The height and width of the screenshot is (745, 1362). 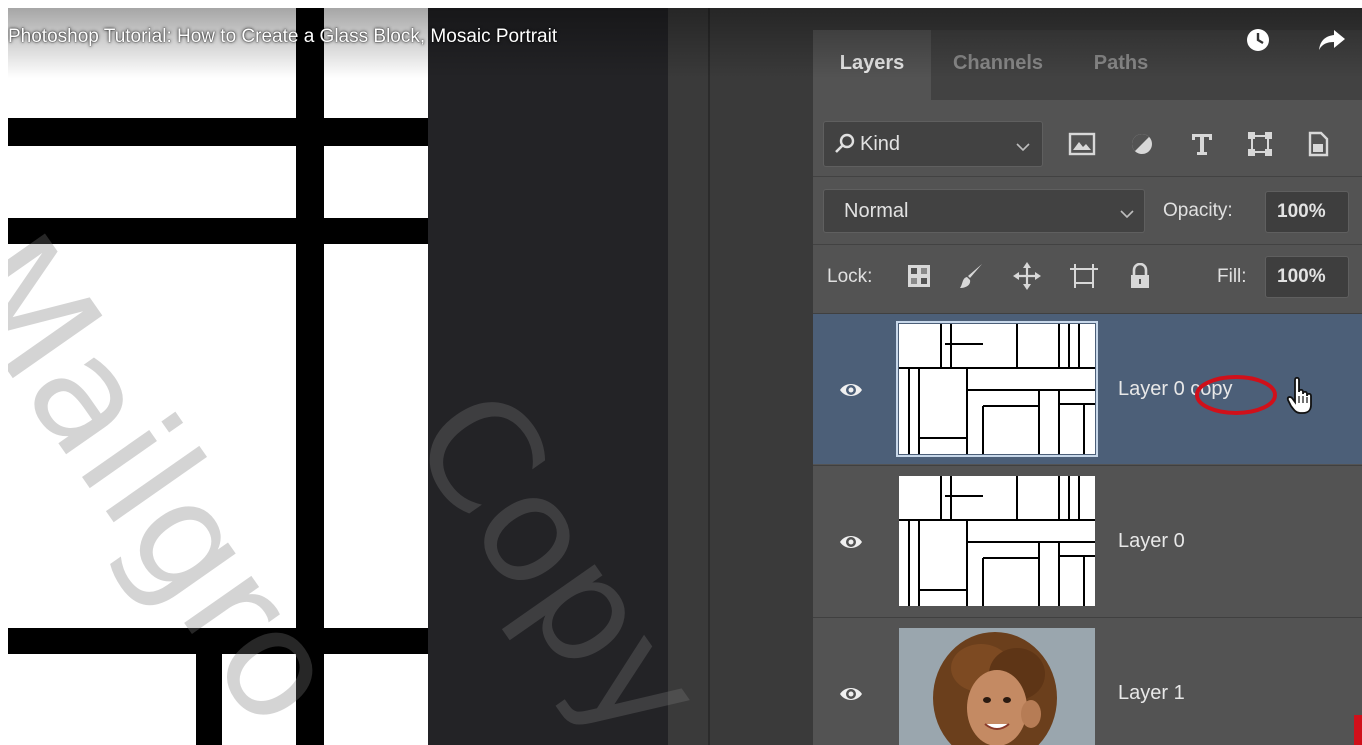 I want to click on filter-kind-select: Kind, so click(x=933, y=144).